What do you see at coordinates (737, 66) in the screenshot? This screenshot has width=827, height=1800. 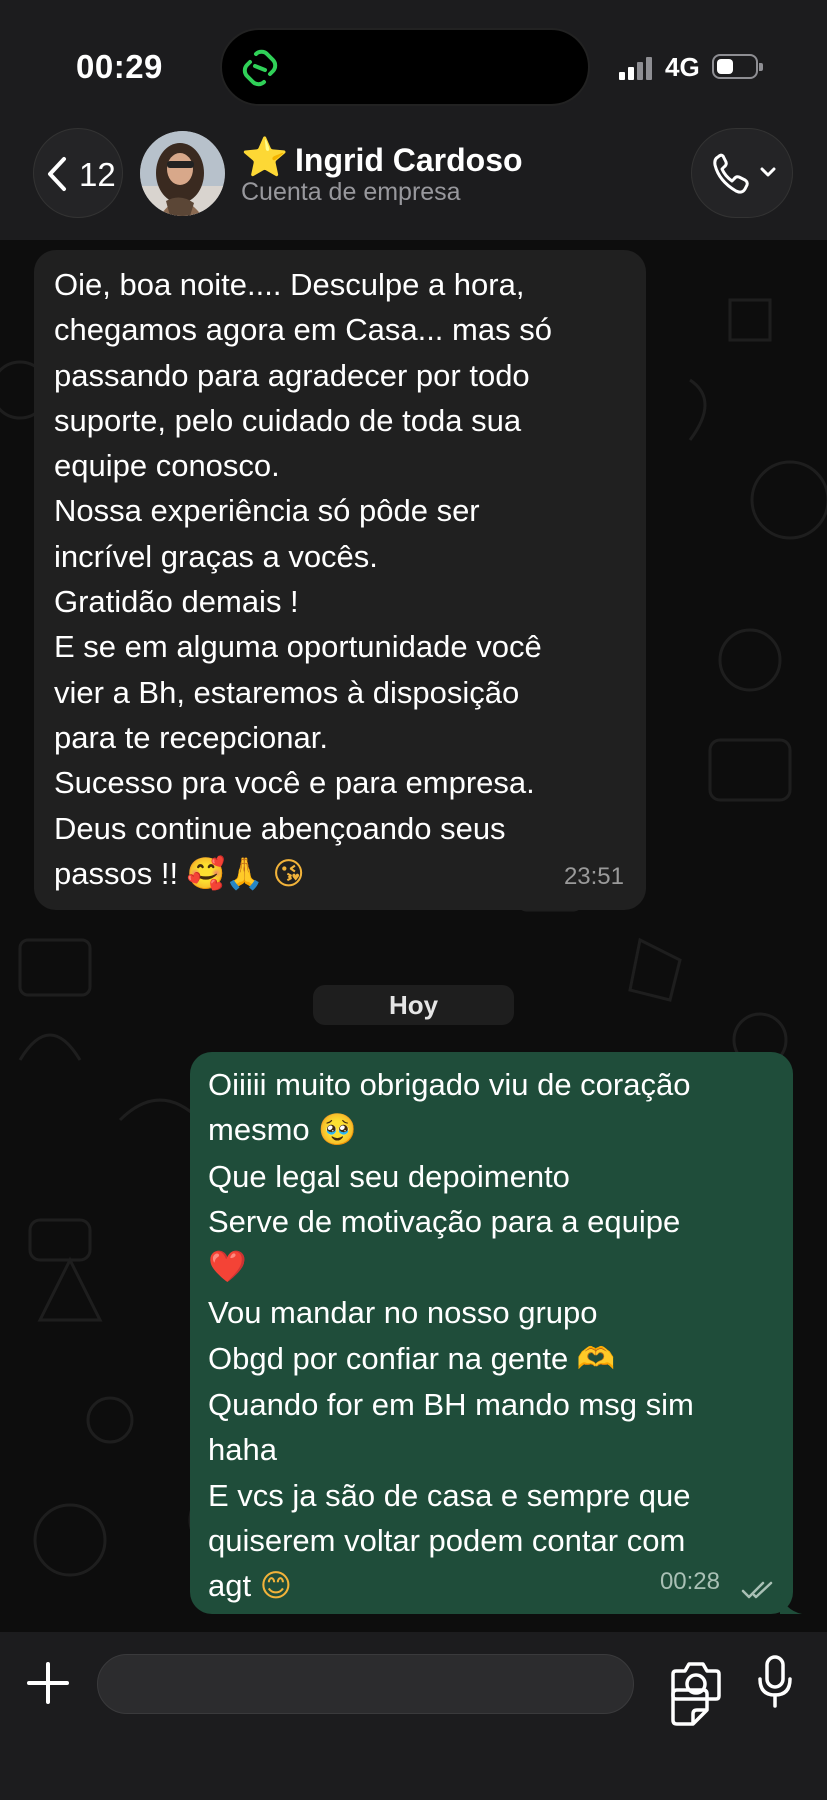 I see `battery-icon` at bounding box center [737, 66].